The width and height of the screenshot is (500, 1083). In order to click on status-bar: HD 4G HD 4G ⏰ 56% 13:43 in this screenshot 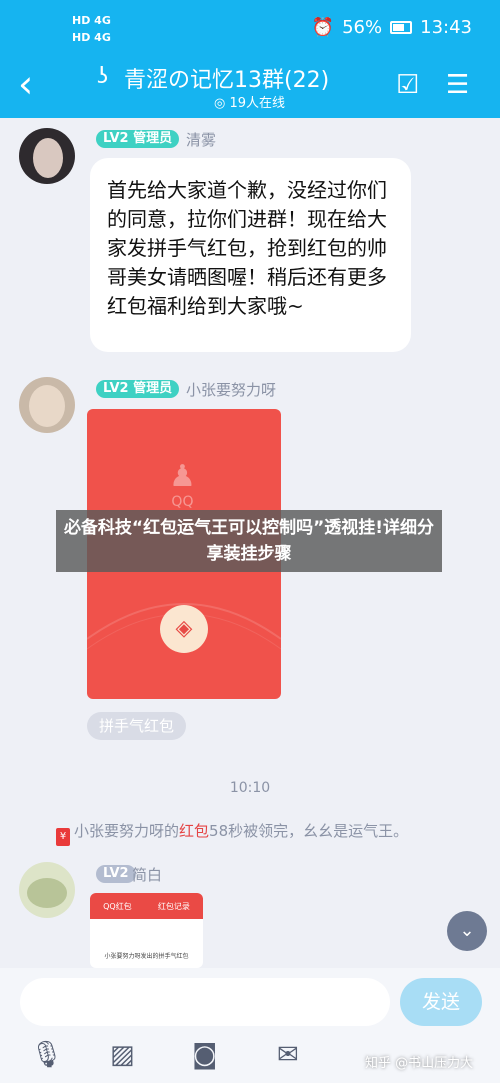, I will do `click(250, 29)`.